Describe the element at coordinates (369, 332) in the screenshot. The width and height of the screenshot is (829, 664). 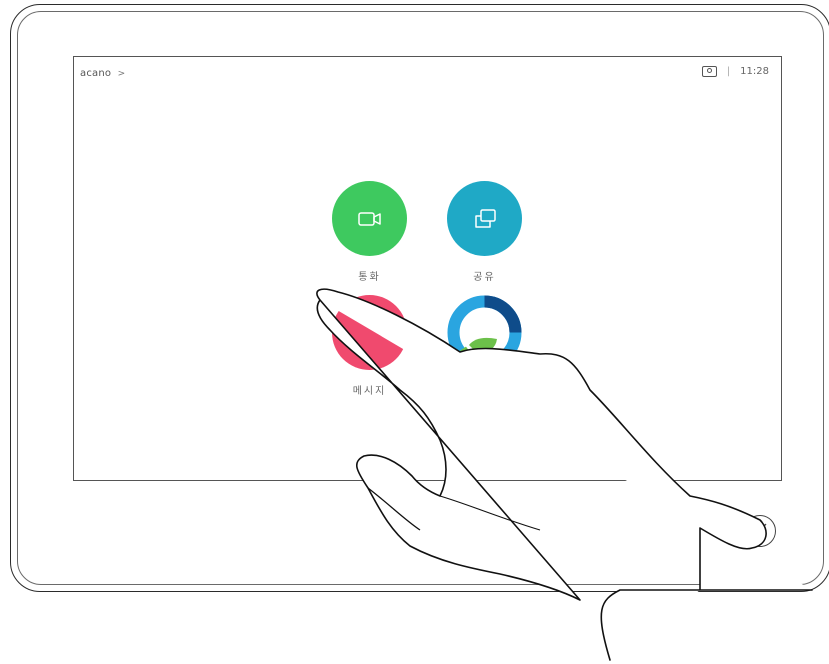
I see `messaging-button` at that location.